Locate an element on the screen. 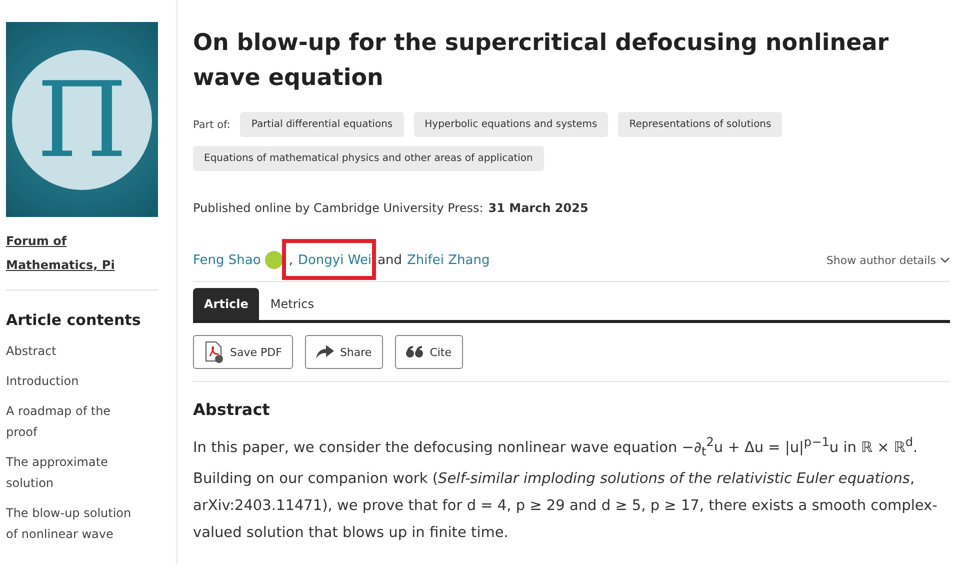 This screenshot has height=564, width=960. journal-link: Forum of Mathematics, Pi is located at coordinates (82, 253).